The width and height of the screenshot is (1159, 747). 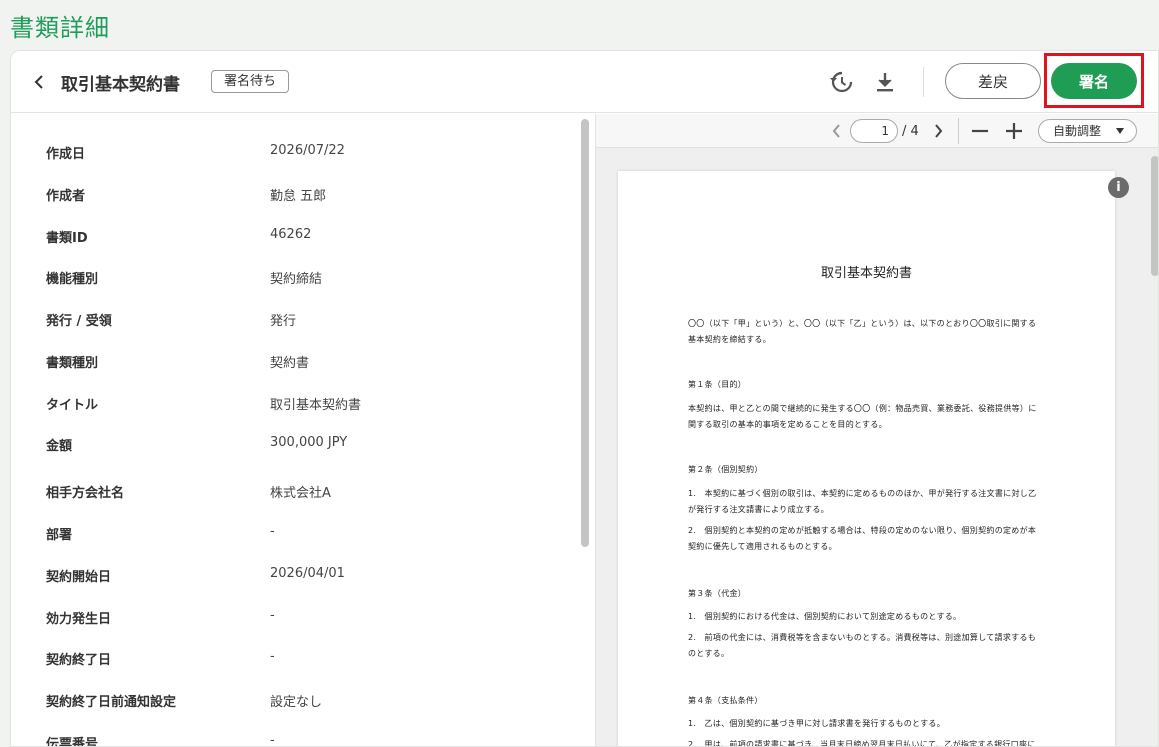 What do you see at coordinates (316, 405) in the screenshot?
I see `info-field-value: 取引基本契約書` at bounding box center [316, 405].